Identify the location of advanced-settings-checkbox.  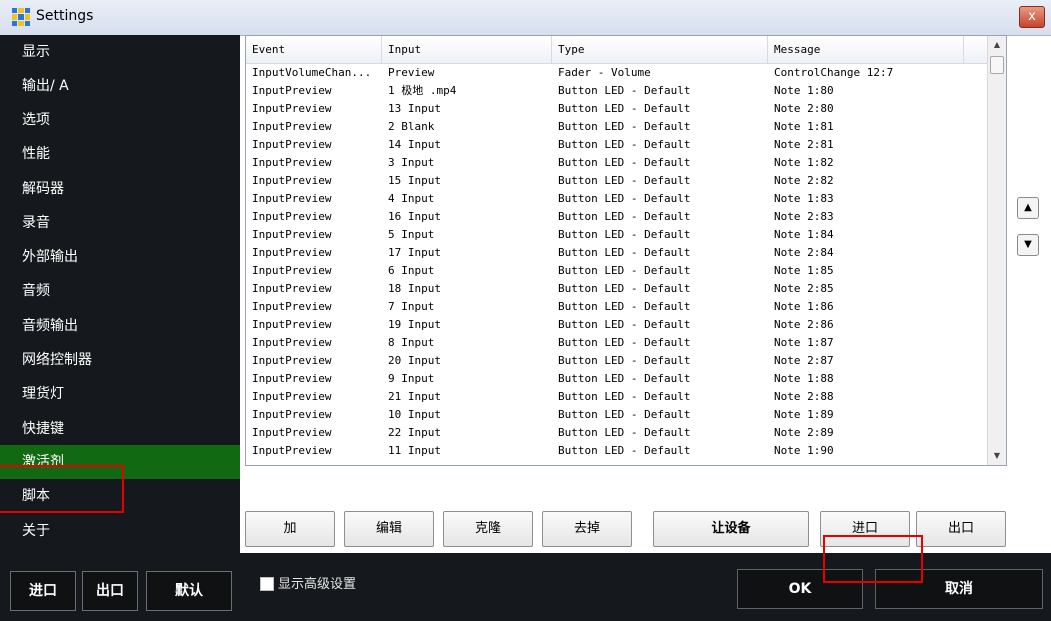
(267, 584).